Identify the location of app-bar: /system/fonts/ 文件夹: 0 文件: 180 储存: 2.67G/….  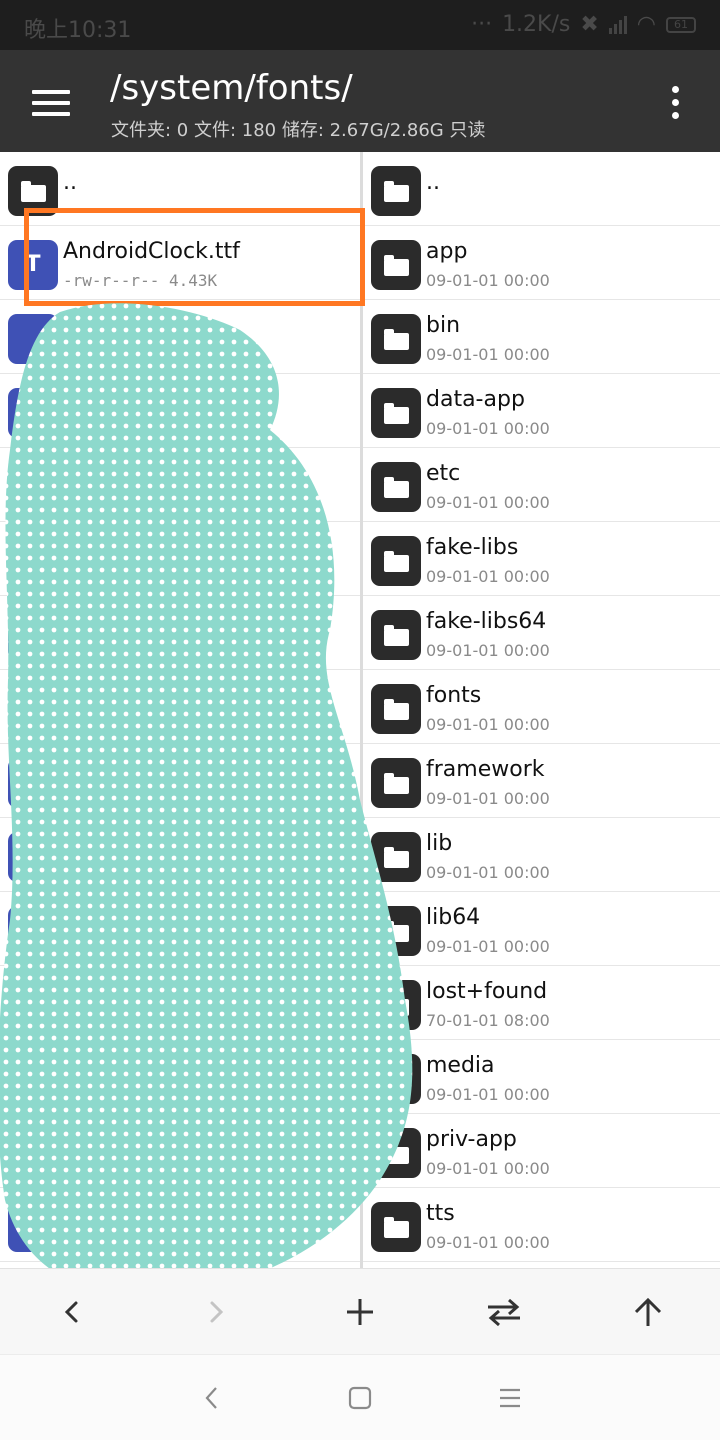
(360, 101).